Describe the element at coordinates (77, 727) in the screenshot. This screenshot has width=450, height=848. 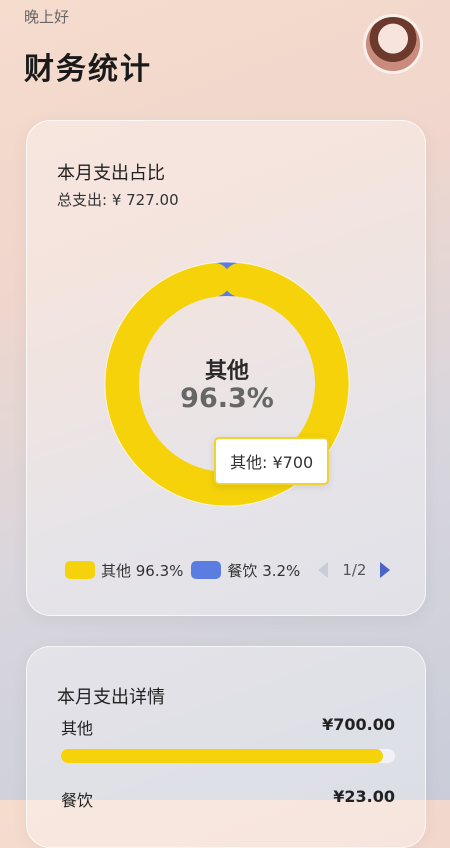
I see `detail-name: 其他` at that location.